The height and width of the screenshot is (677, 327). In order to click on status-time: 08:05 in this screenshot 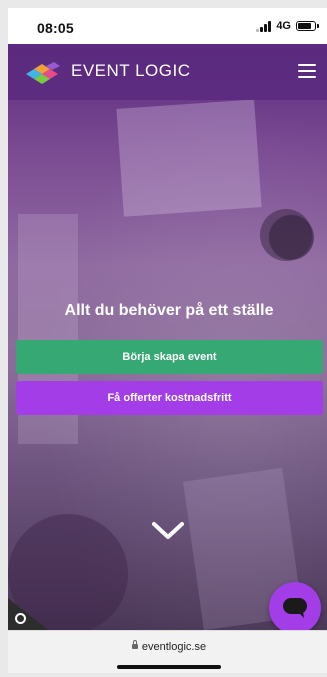, I will do `click(55, 28)`.